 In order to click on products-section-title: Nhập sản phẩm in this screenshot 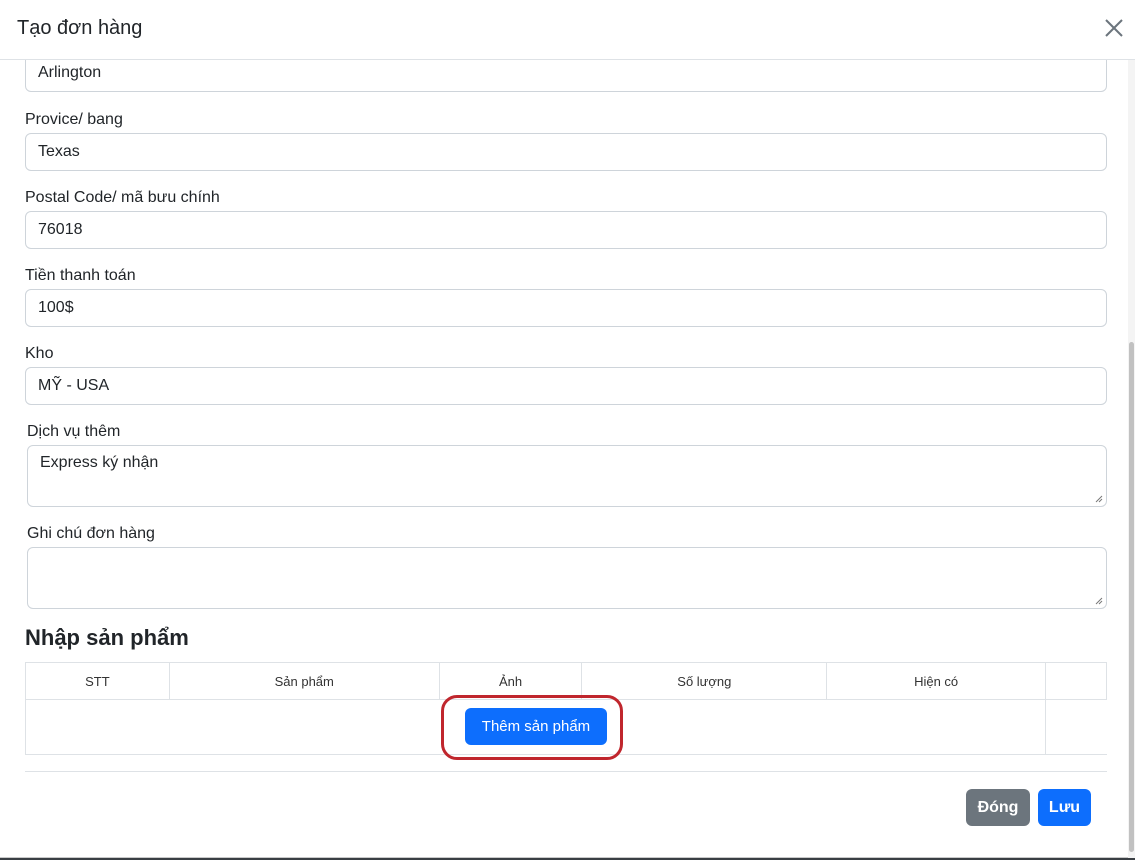, I will do `click(107, 637)`.